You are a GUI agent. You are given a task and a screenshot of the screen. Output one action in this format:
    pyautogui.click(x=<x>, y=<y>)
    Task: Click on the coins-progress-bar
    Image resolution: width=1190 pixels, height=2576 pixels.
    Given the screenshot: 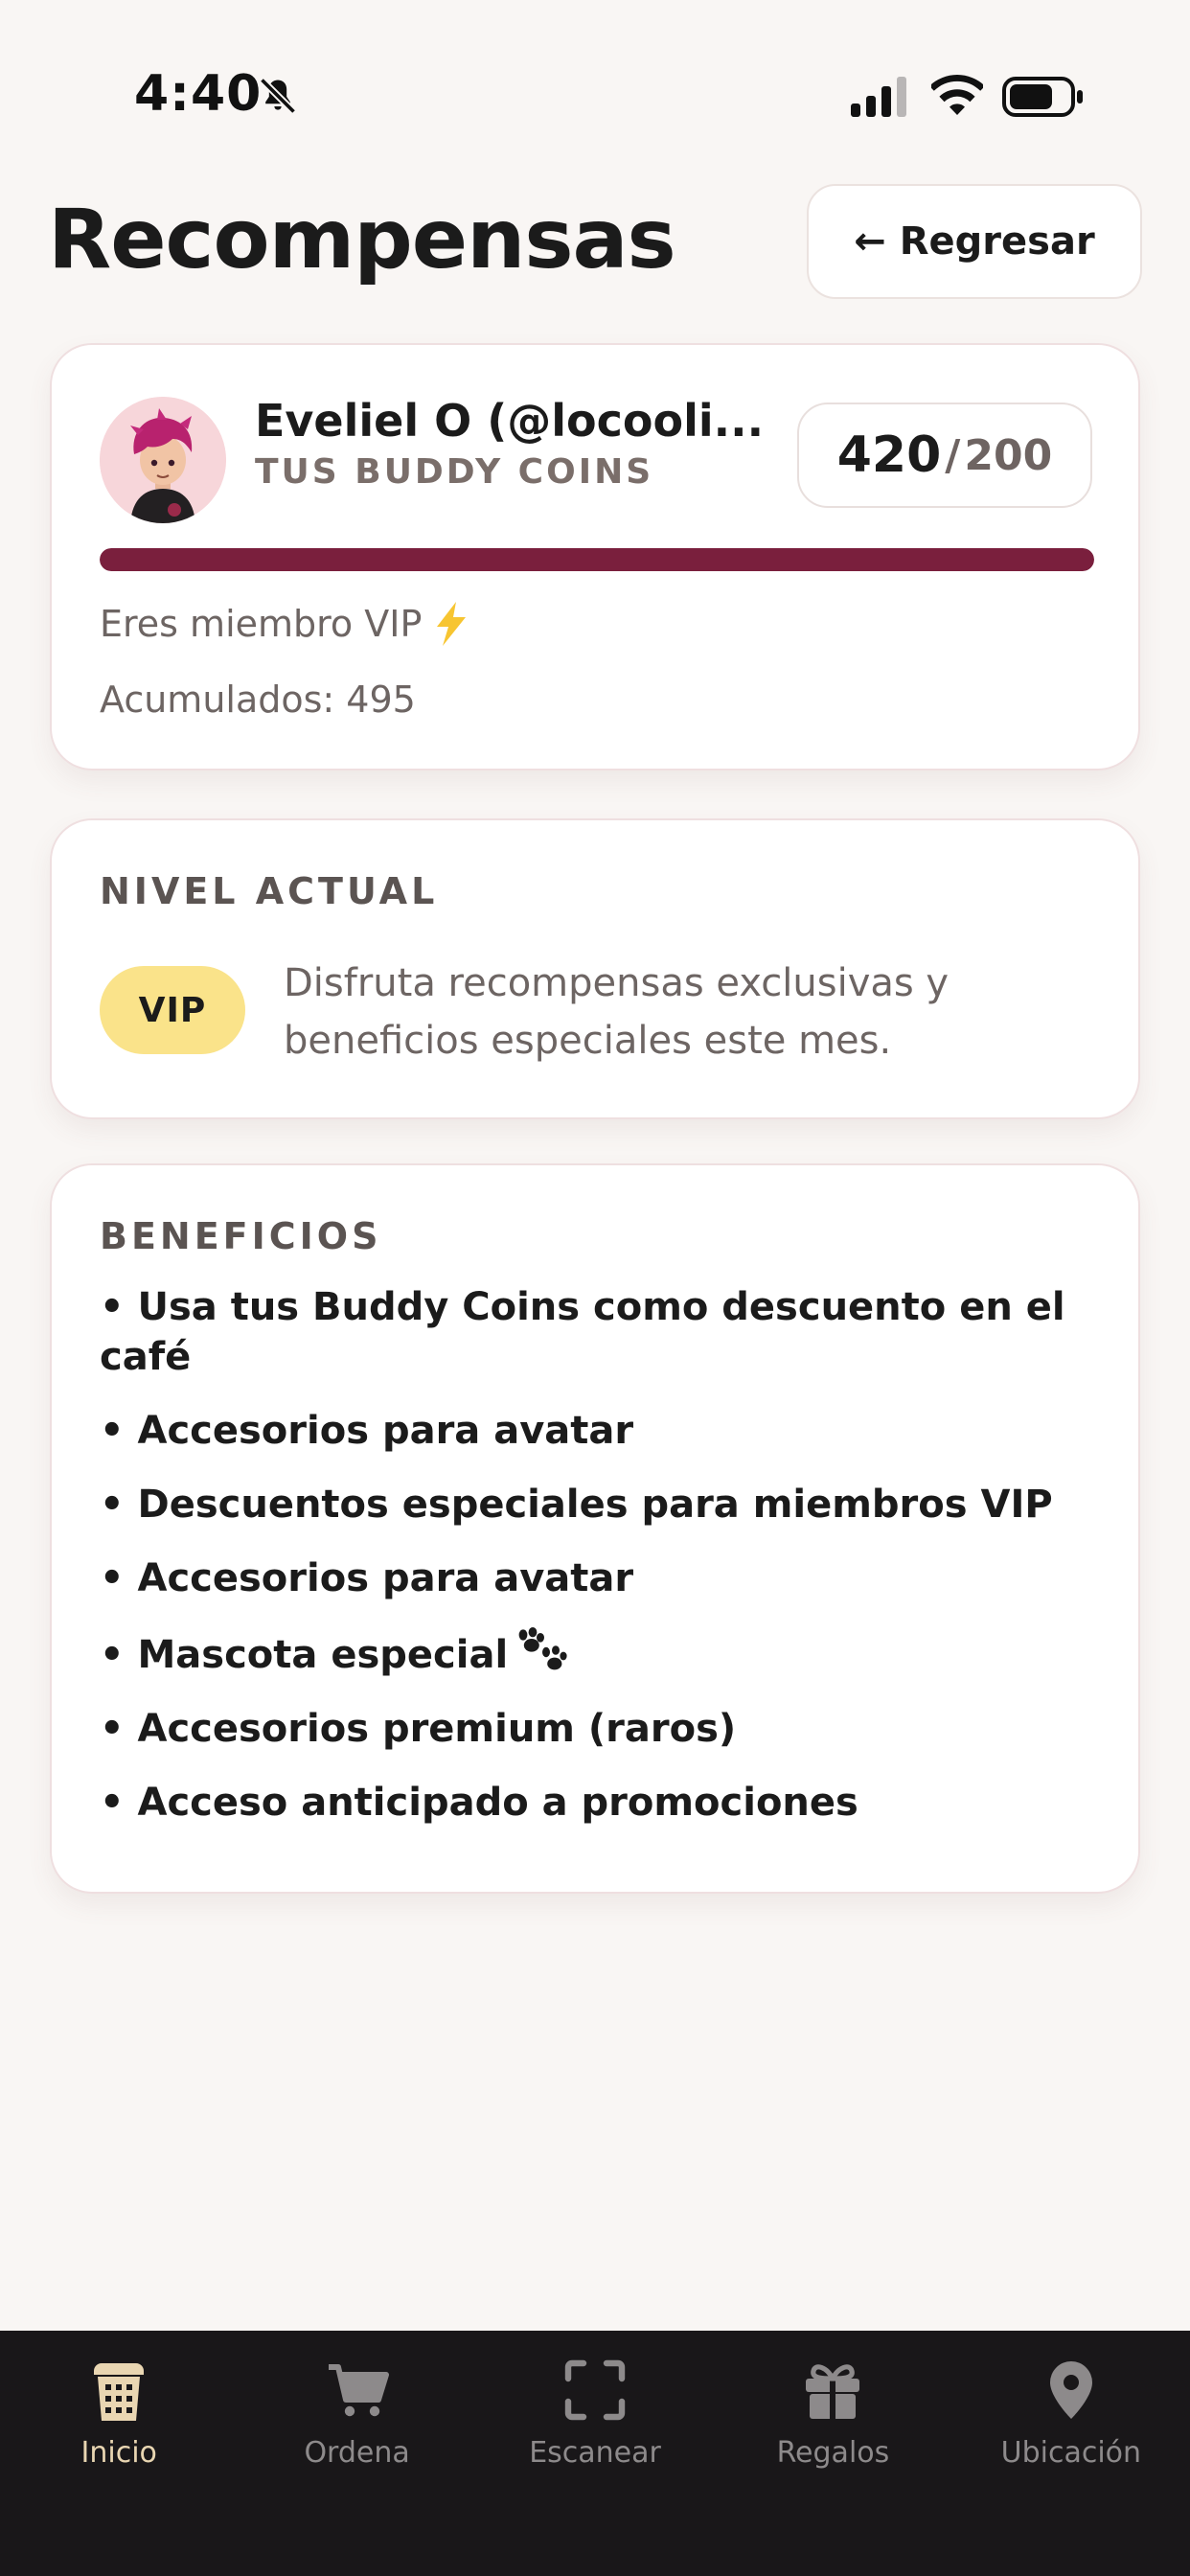 What is the action you would take?
    pyautogui.click(x=597, y=559)
    